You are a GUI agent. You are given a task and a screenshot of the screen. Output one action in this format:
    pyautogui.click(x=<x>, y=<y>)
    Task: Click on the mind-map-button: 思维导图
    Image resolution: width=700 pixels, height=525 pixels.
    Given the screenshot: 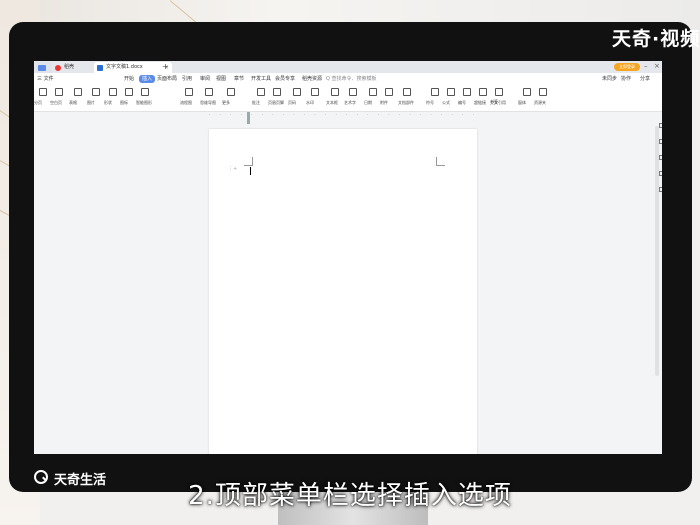 What is the action you would take?
    pyautogui.click(x=209, y=98)
    